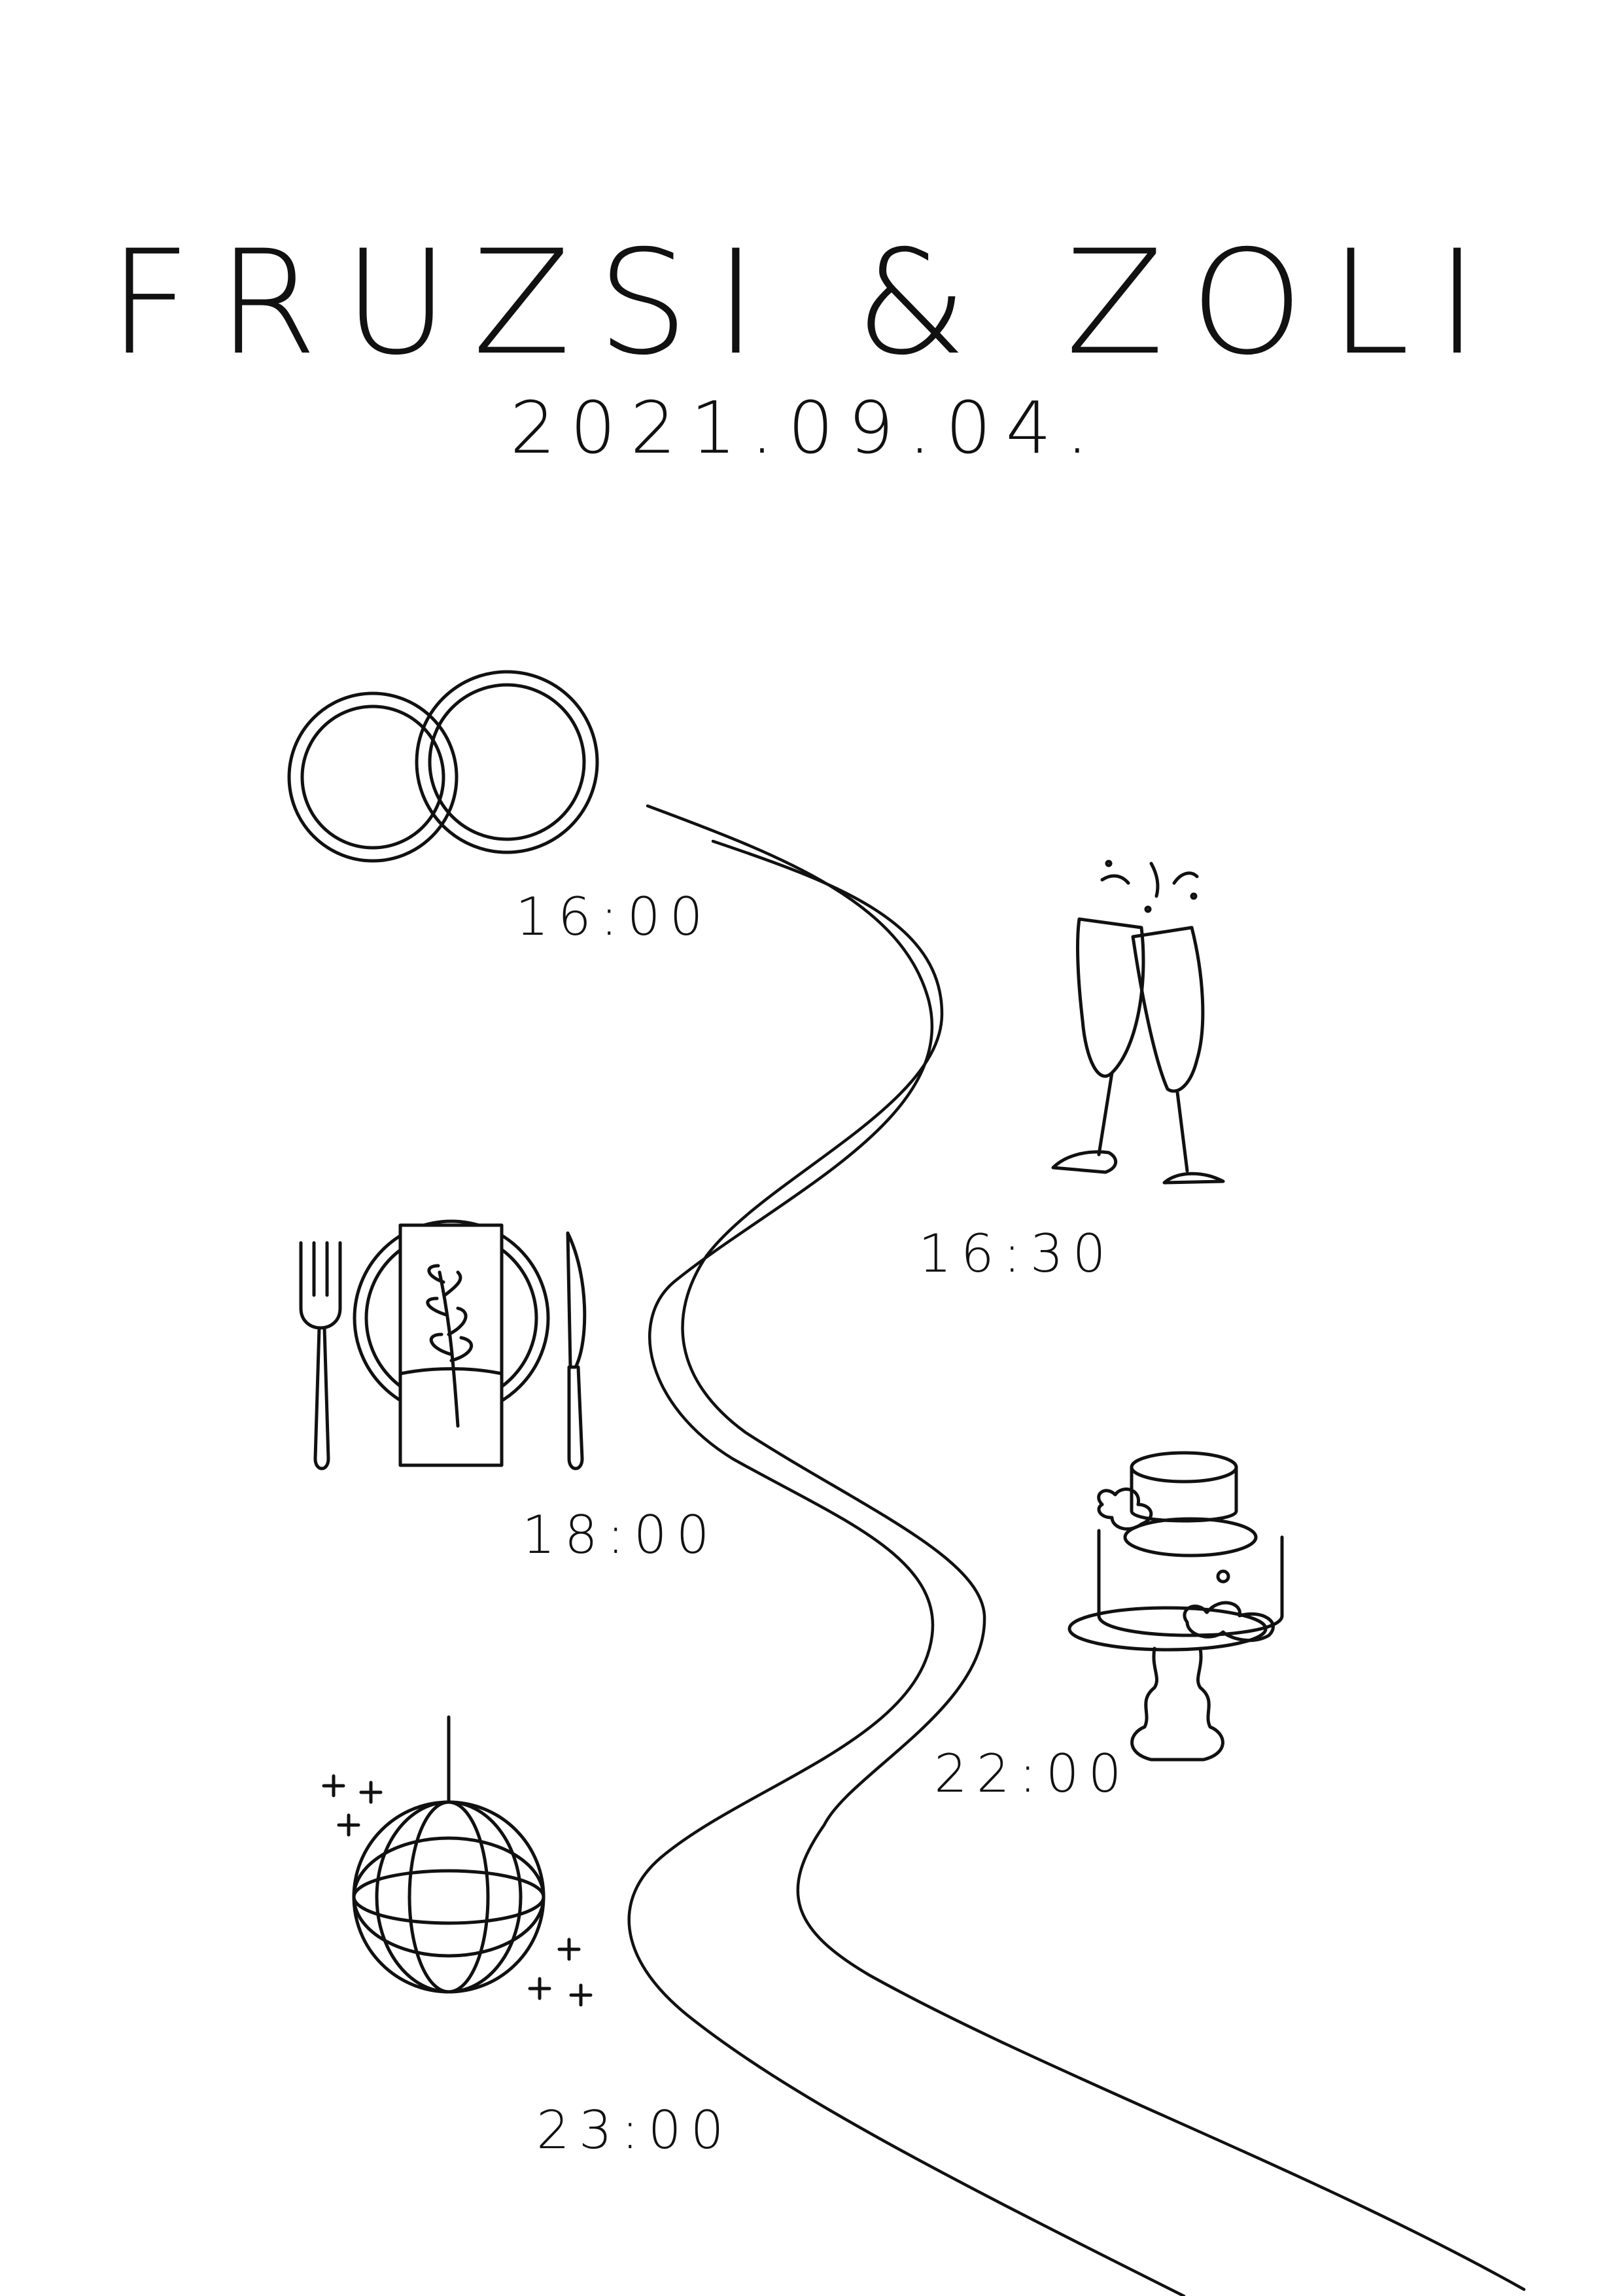  What do you see at coordinates (634, 2130) in the screenshot?
I see `time-label-party: 23:00` at bounding box center [634, 2130].